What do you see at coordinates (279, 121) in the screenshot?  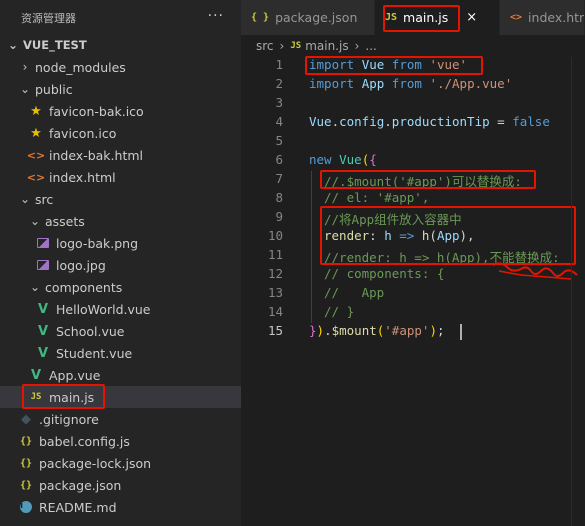 I see `line-number: 4` at bounding box center [279, 121].